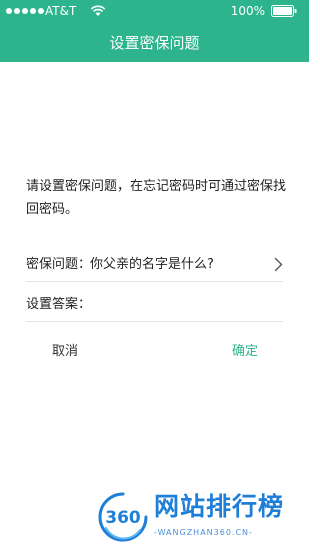 This screenshot has width=320, height=550. Describe the element at coordinates (65, 352) in the screenshot. I see `cancel-button: 取消` at that location.